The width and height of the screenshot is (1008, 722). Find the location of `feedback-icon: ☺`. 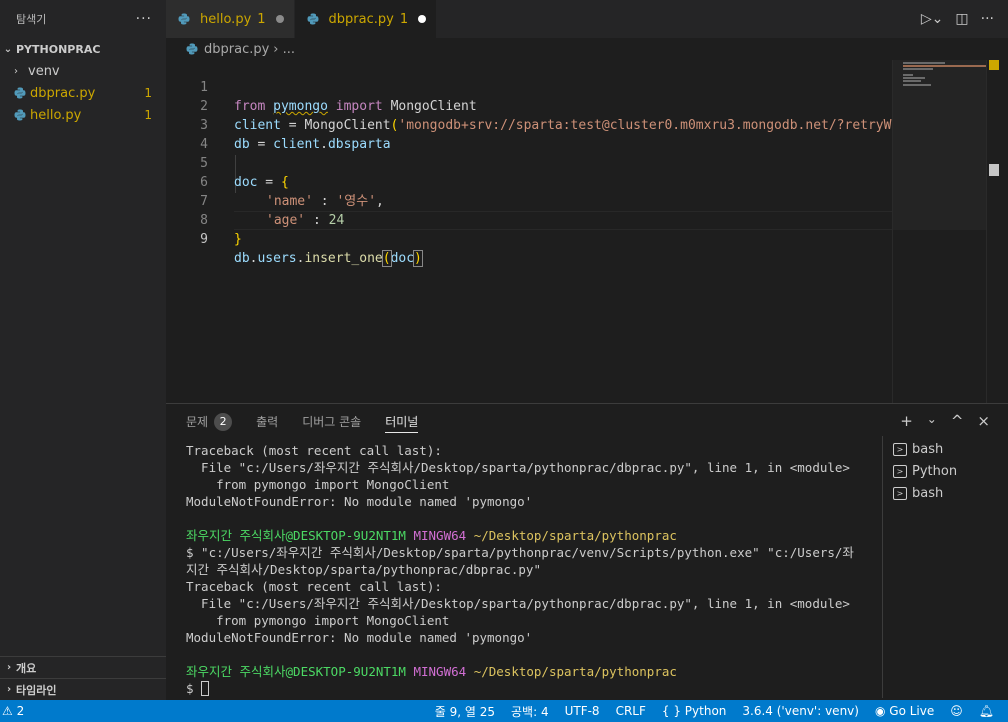

feedback-icon: ☺ is located at coordinates (956, 711).